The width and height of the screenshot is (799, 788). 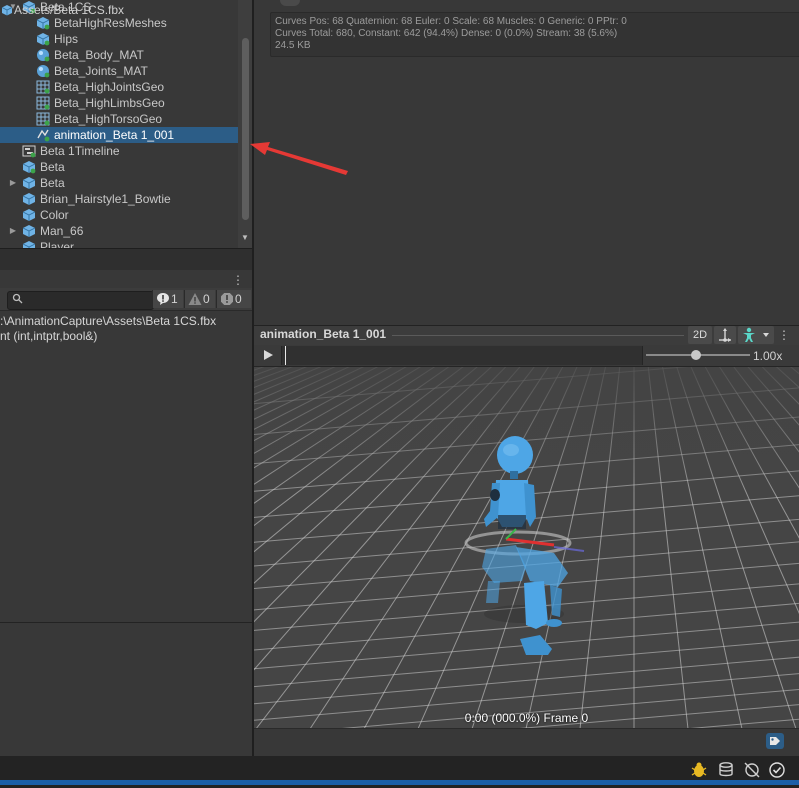 I want to click on hierarchy-item: animation_Beta 1_001, so click(x=119, y=135).